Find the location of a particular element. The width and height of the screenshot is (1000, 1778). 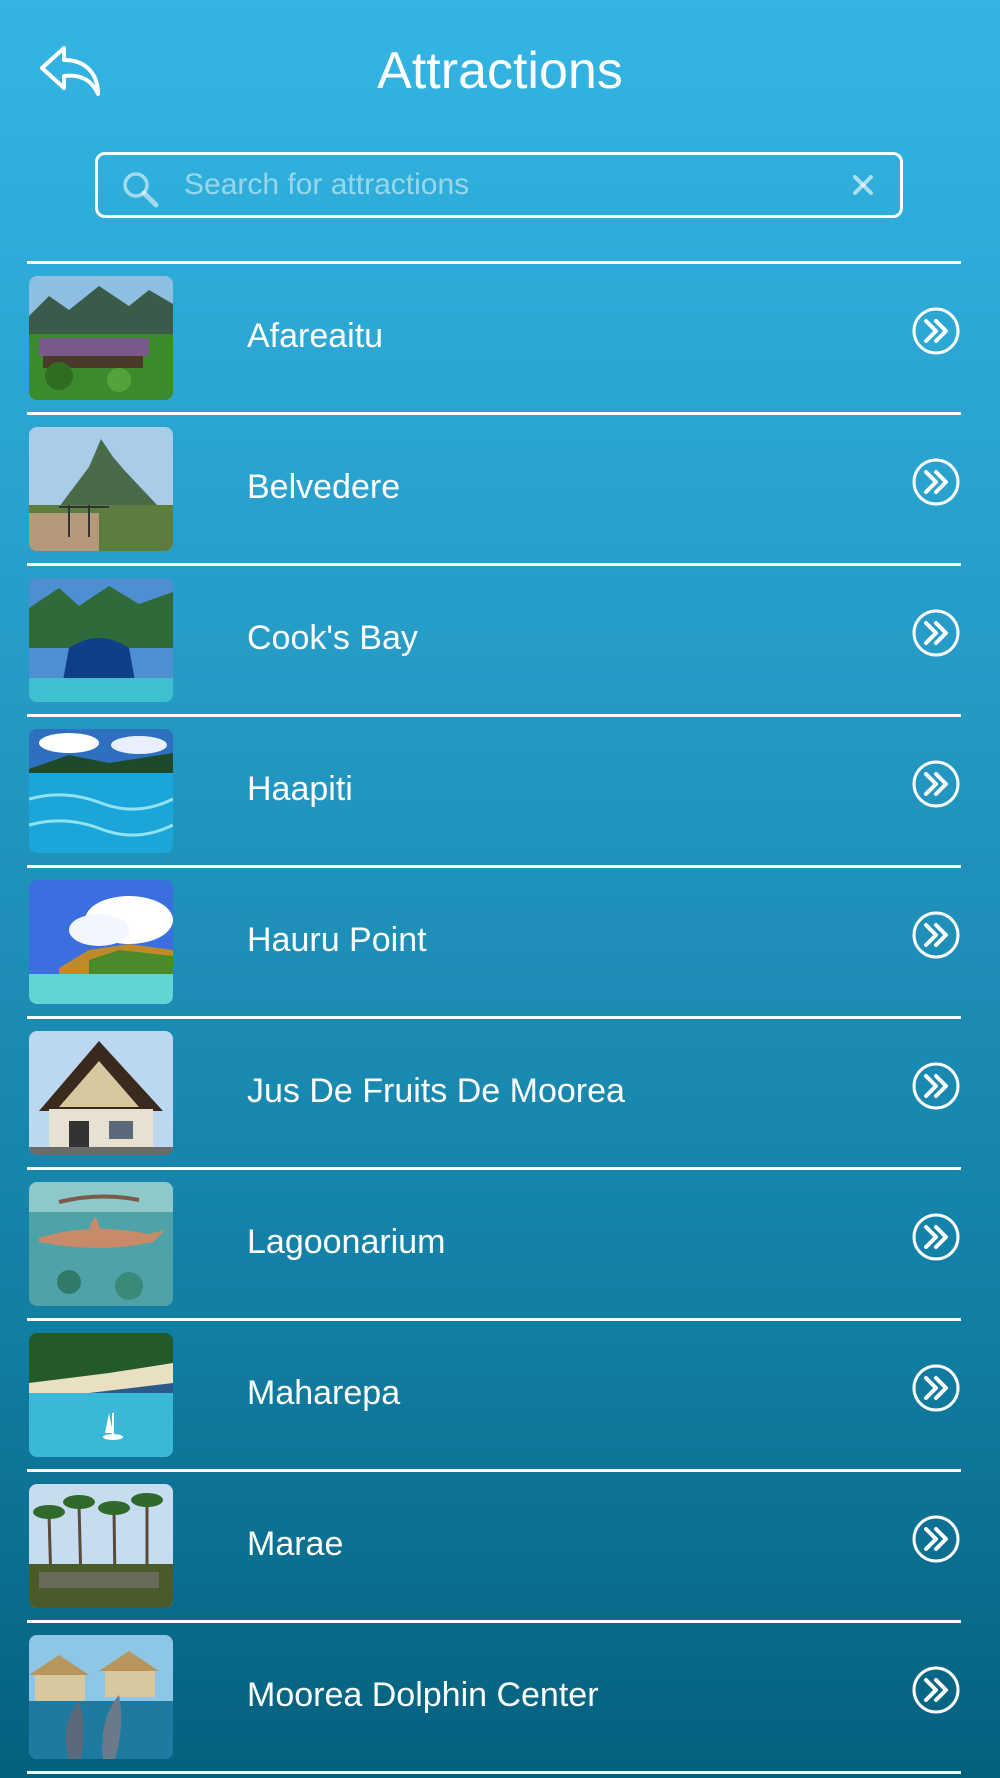

attraction-name: Hauru Point is located at coordinates (337, 940).